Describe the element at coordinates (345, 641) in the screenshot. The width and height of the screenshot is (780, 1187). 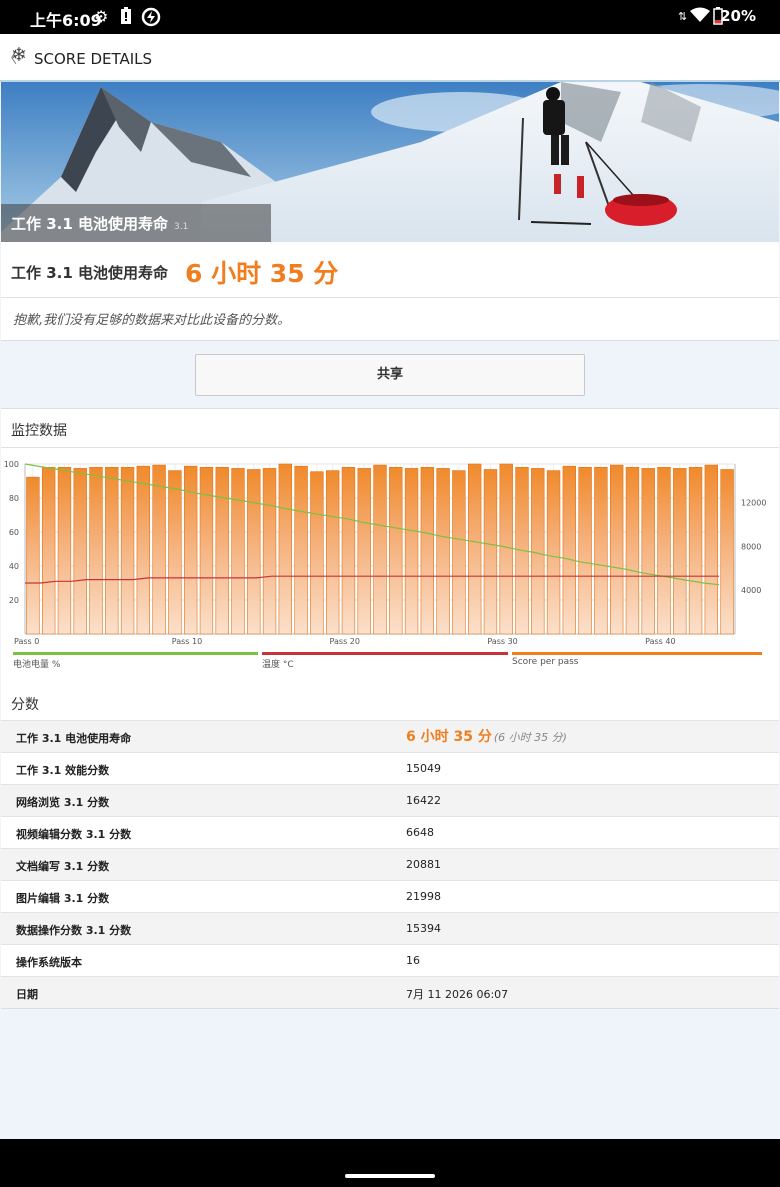
I see `x-tick-label: Pass 20` at that location.